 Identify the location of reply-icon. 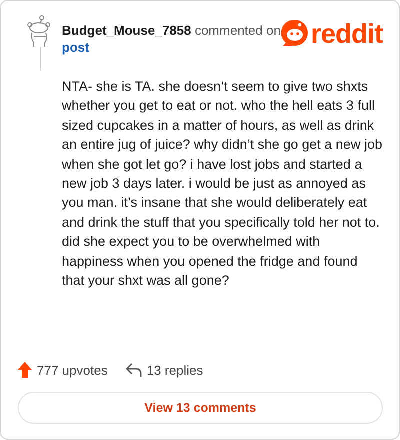
(134, 370).